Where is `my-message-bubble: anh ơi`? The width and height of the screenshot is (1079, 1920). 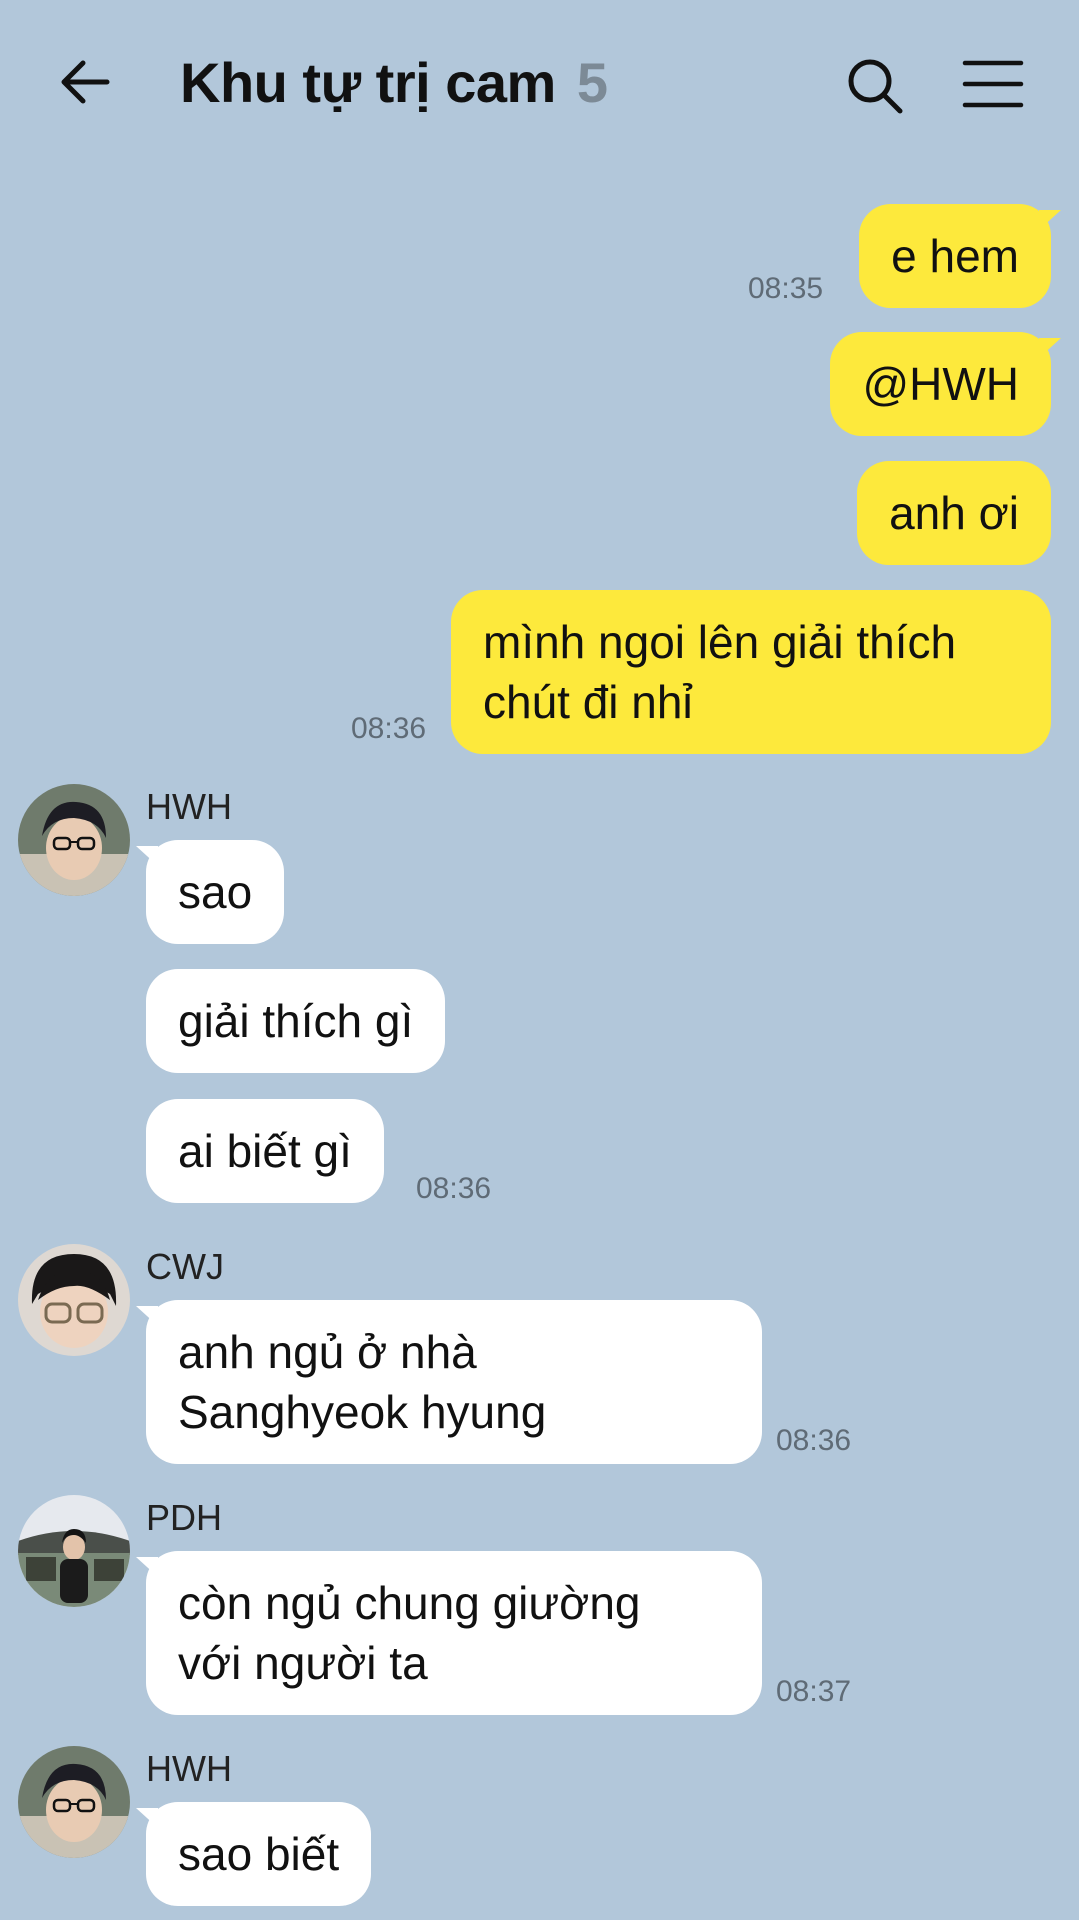 my-message-bubble: anh ơi is located at coordinates (954, 513).